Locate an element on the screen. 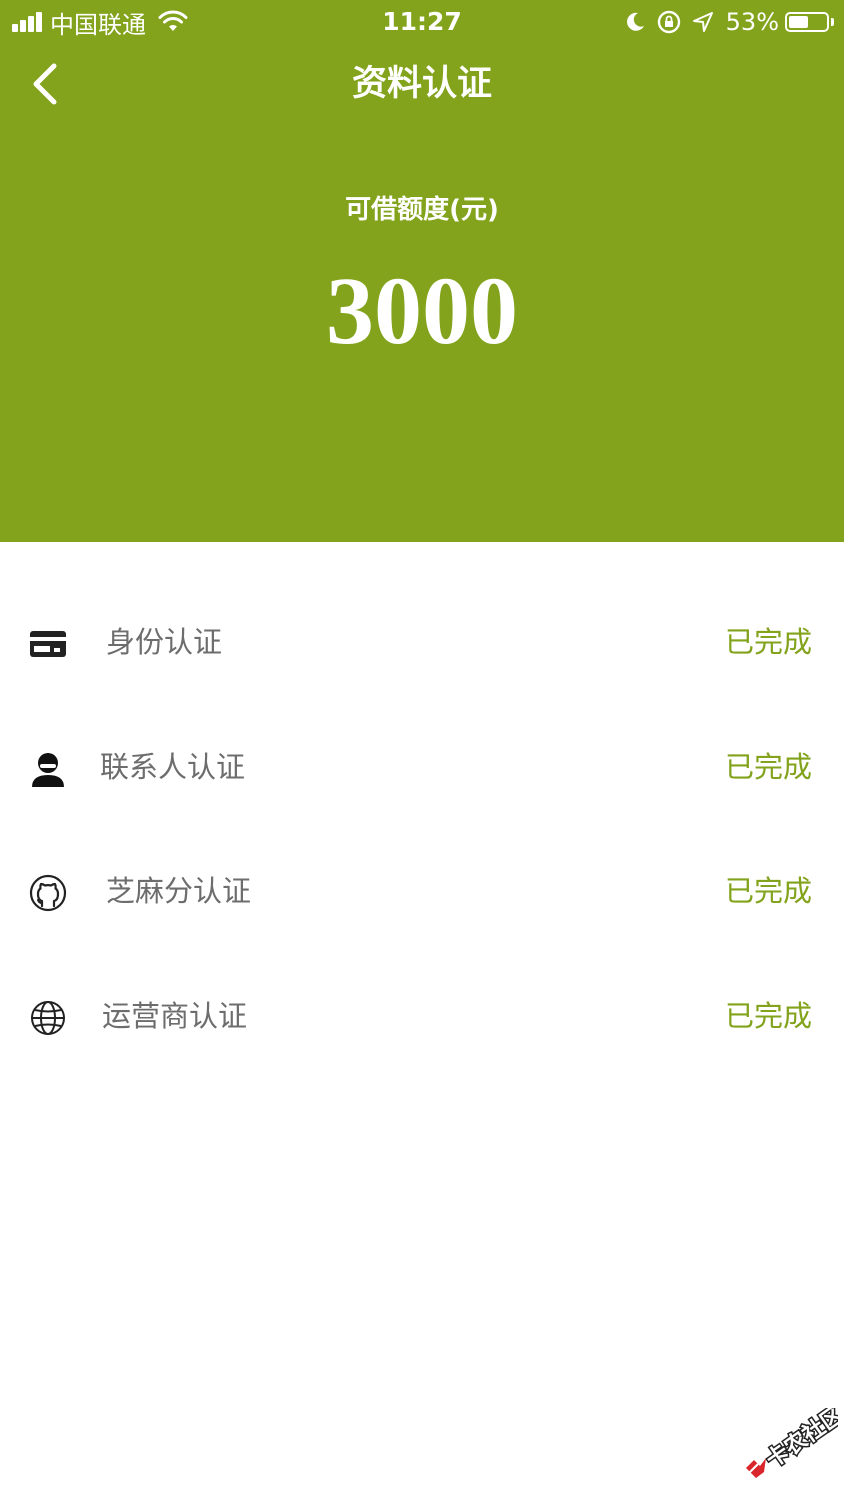 This screenshot has height=1500, width=844. contact-person-icon is located at coordinates (48, 770).